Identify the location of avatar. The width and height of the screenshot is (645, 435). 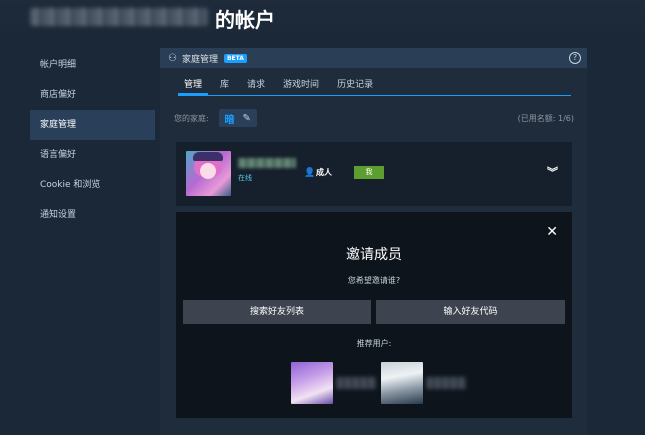
(208, 173).